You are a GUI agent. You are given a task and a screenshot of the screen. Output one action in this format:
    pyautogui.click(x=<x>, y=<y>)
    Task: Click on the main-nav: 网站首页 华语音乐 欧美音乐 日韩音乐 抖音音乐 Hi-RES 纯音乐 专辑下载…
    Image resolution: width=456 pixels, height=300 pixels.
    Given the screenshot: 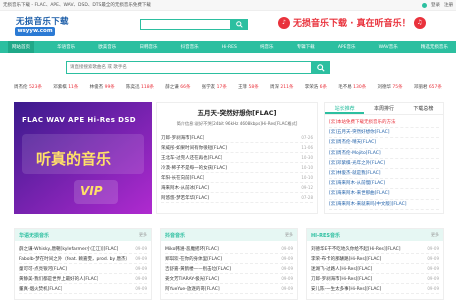 What is the action you would take?
    pyautogui.click(x=228, y=47)
    